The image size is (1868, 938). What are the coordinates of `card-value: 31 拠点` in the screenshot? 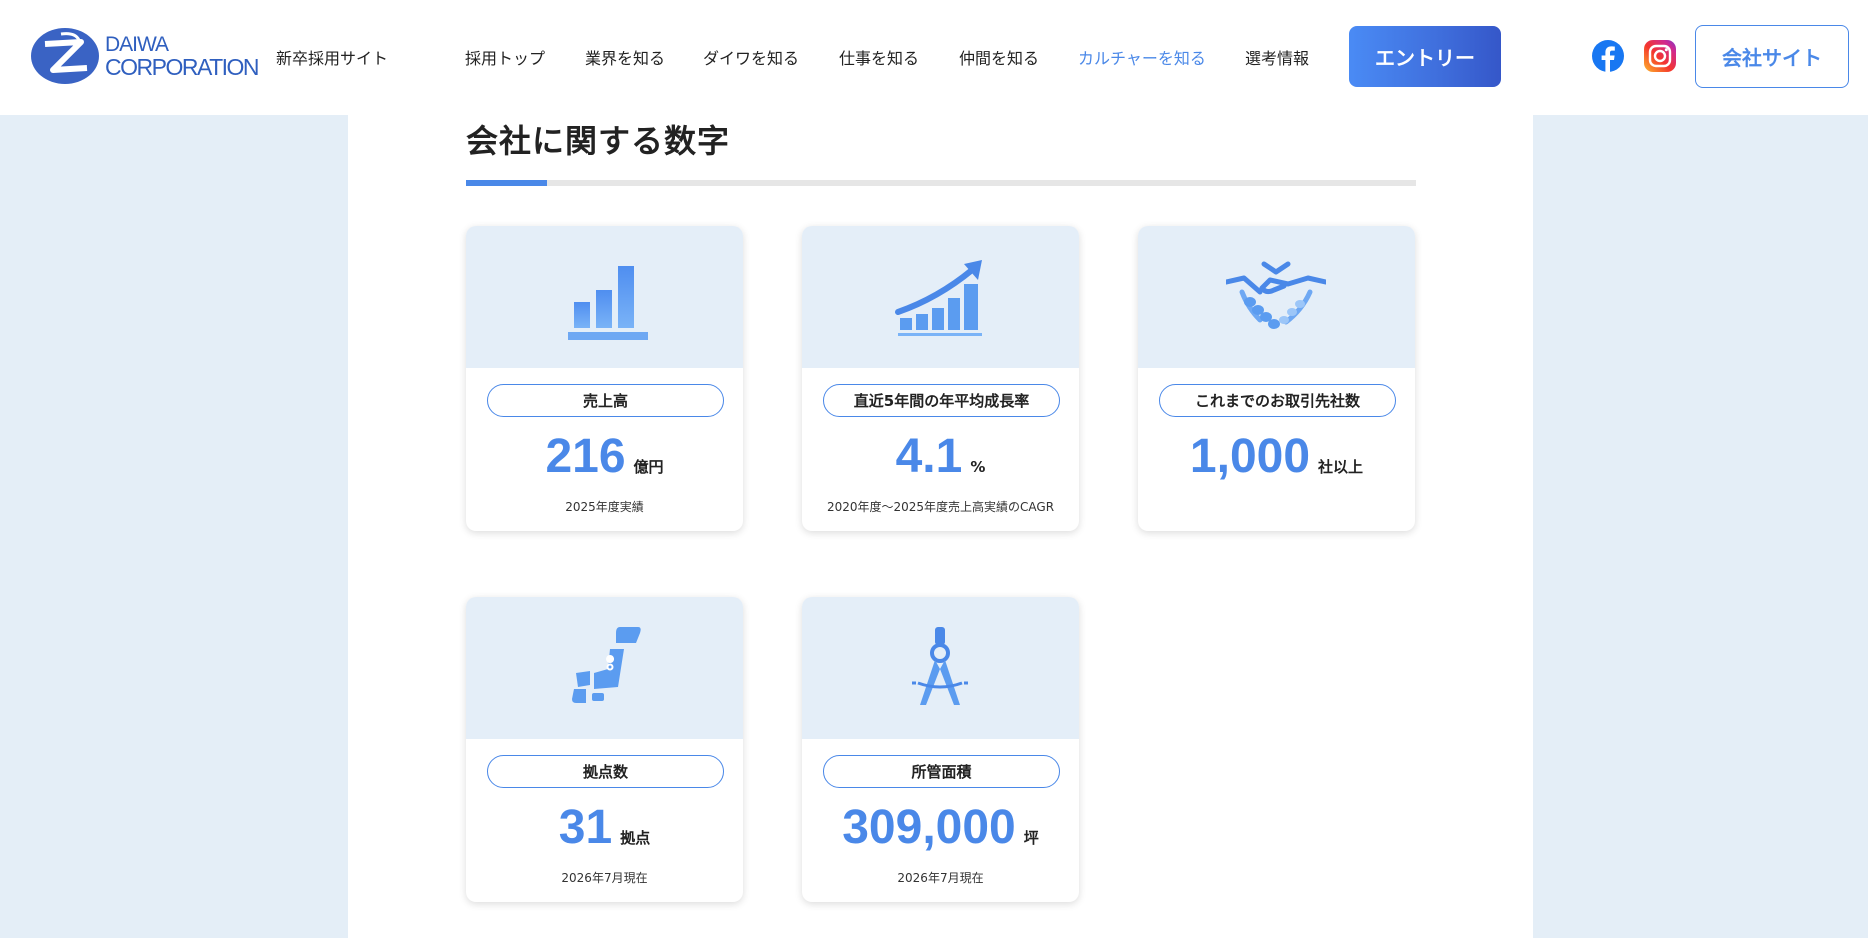 It's located at (604, 830).